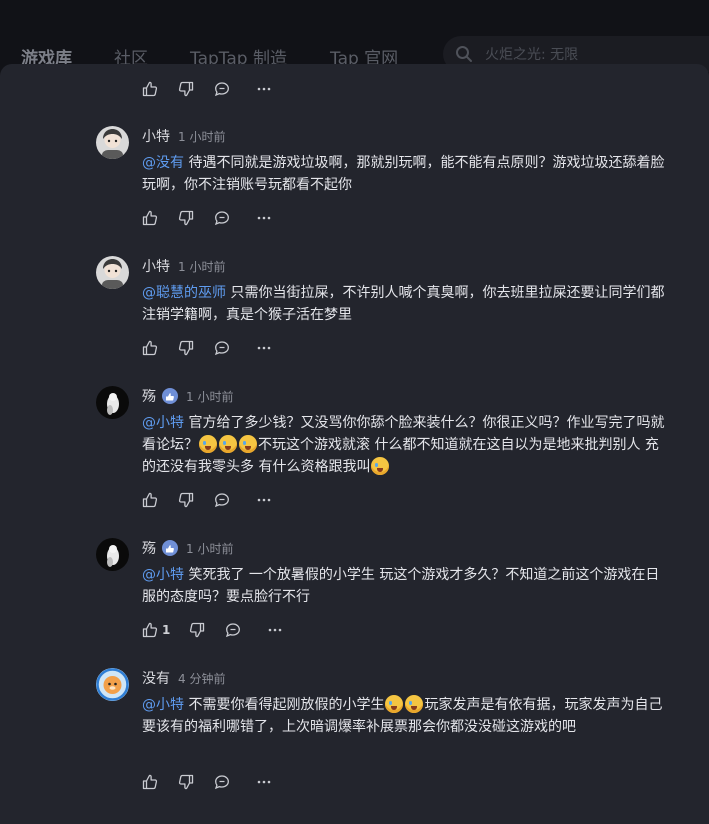 Image resolution: width=709 pixels, height=824 pixels. Describe the element at coordinates (184, 293) in the screenshot. I see `mention-link: @聪慧的巫师` at that location.